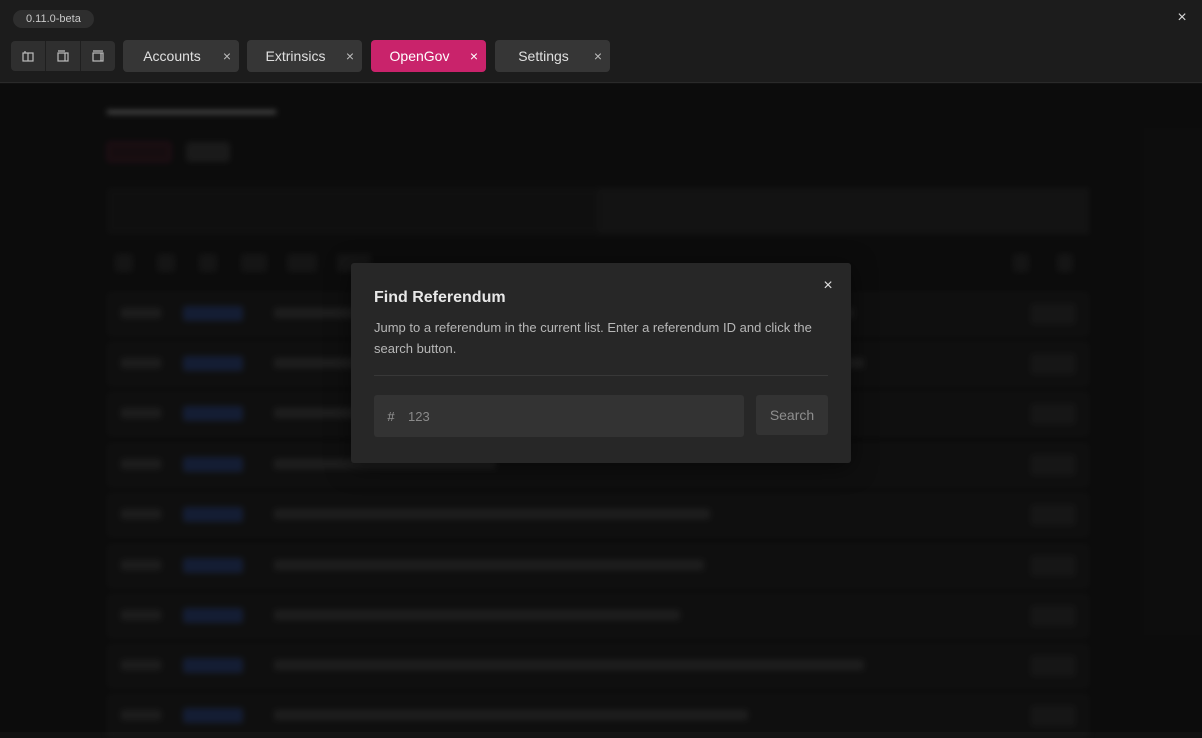  I want to click on tab-opengov: OpenGov ×, so click(428, 56).